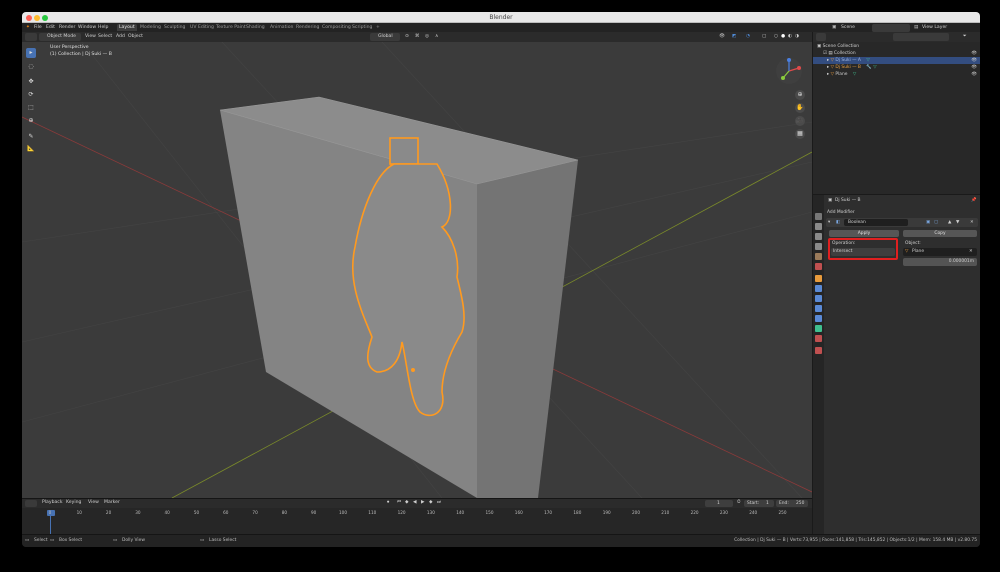 The image size is (1000, 572). I want to click on ortho-toggle-icon: ▦, so click(800, 134).